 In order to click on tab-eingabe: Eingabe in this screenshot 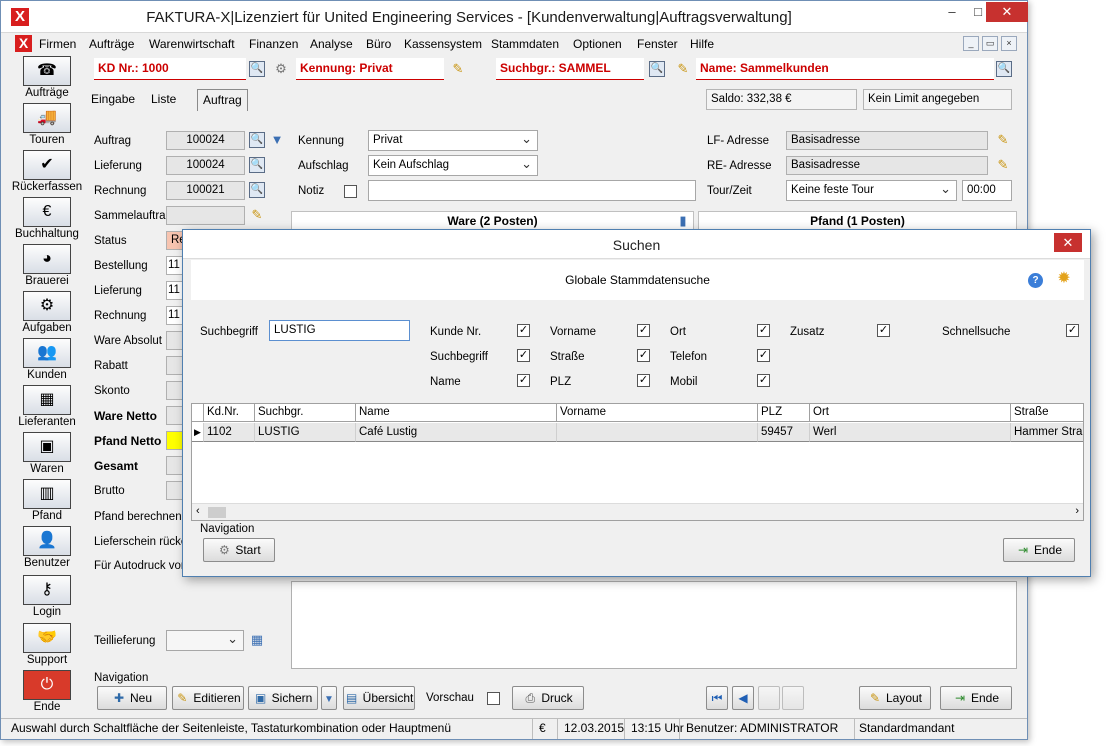, I will do `click(113, 100)`.